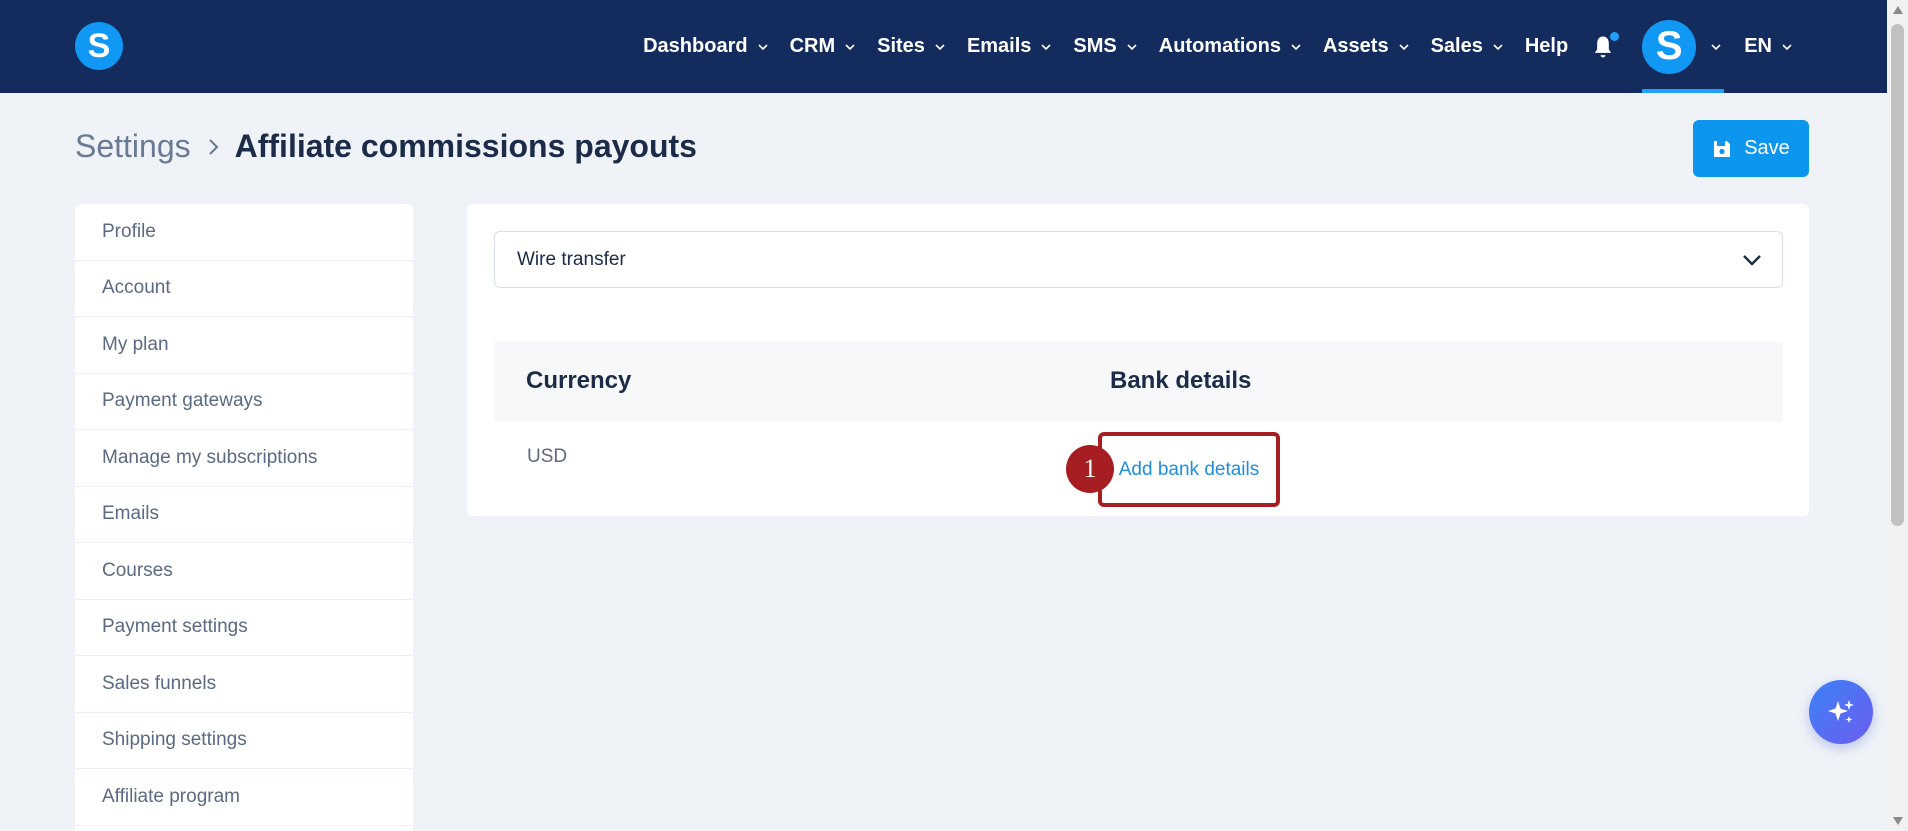 The width and height of the screenshot is (1908, 831). What do you see at coordinates (99, 46) in the screenshot?
I see `app-logo: S` at bounding box center [99, 46].